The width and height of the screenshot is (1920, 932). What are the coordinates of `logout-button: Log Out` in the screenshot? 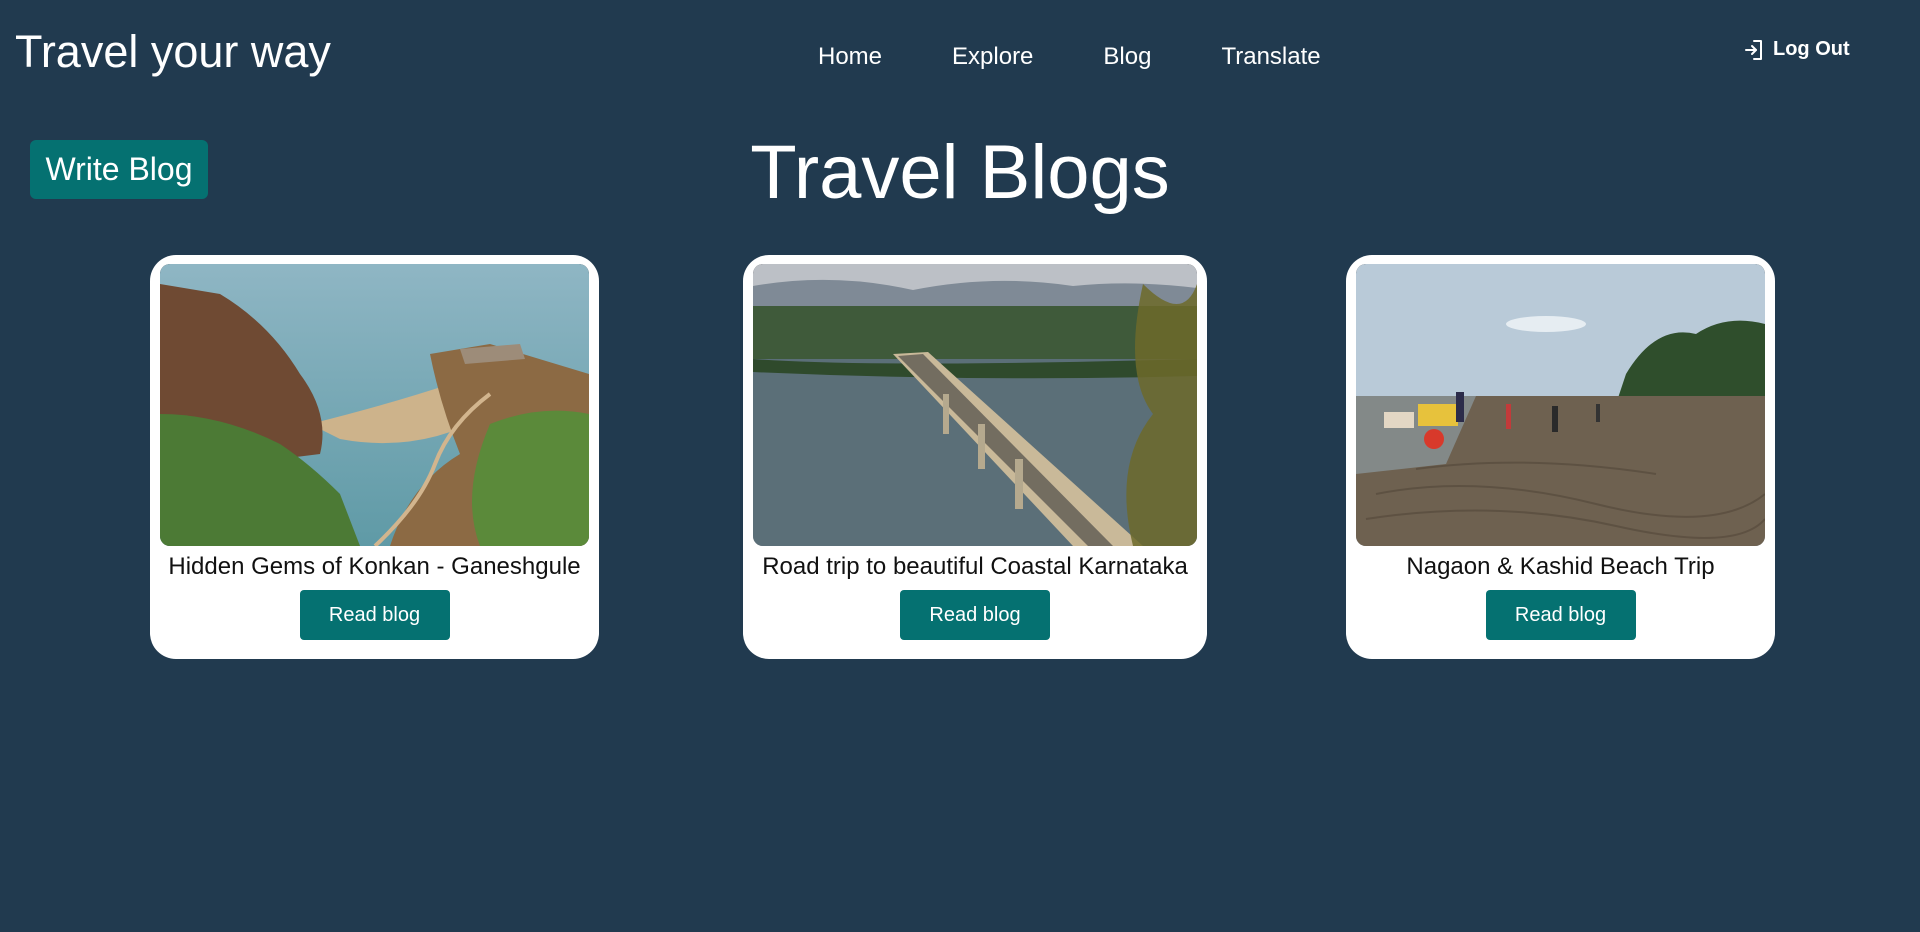 It's located at (1797, 49).